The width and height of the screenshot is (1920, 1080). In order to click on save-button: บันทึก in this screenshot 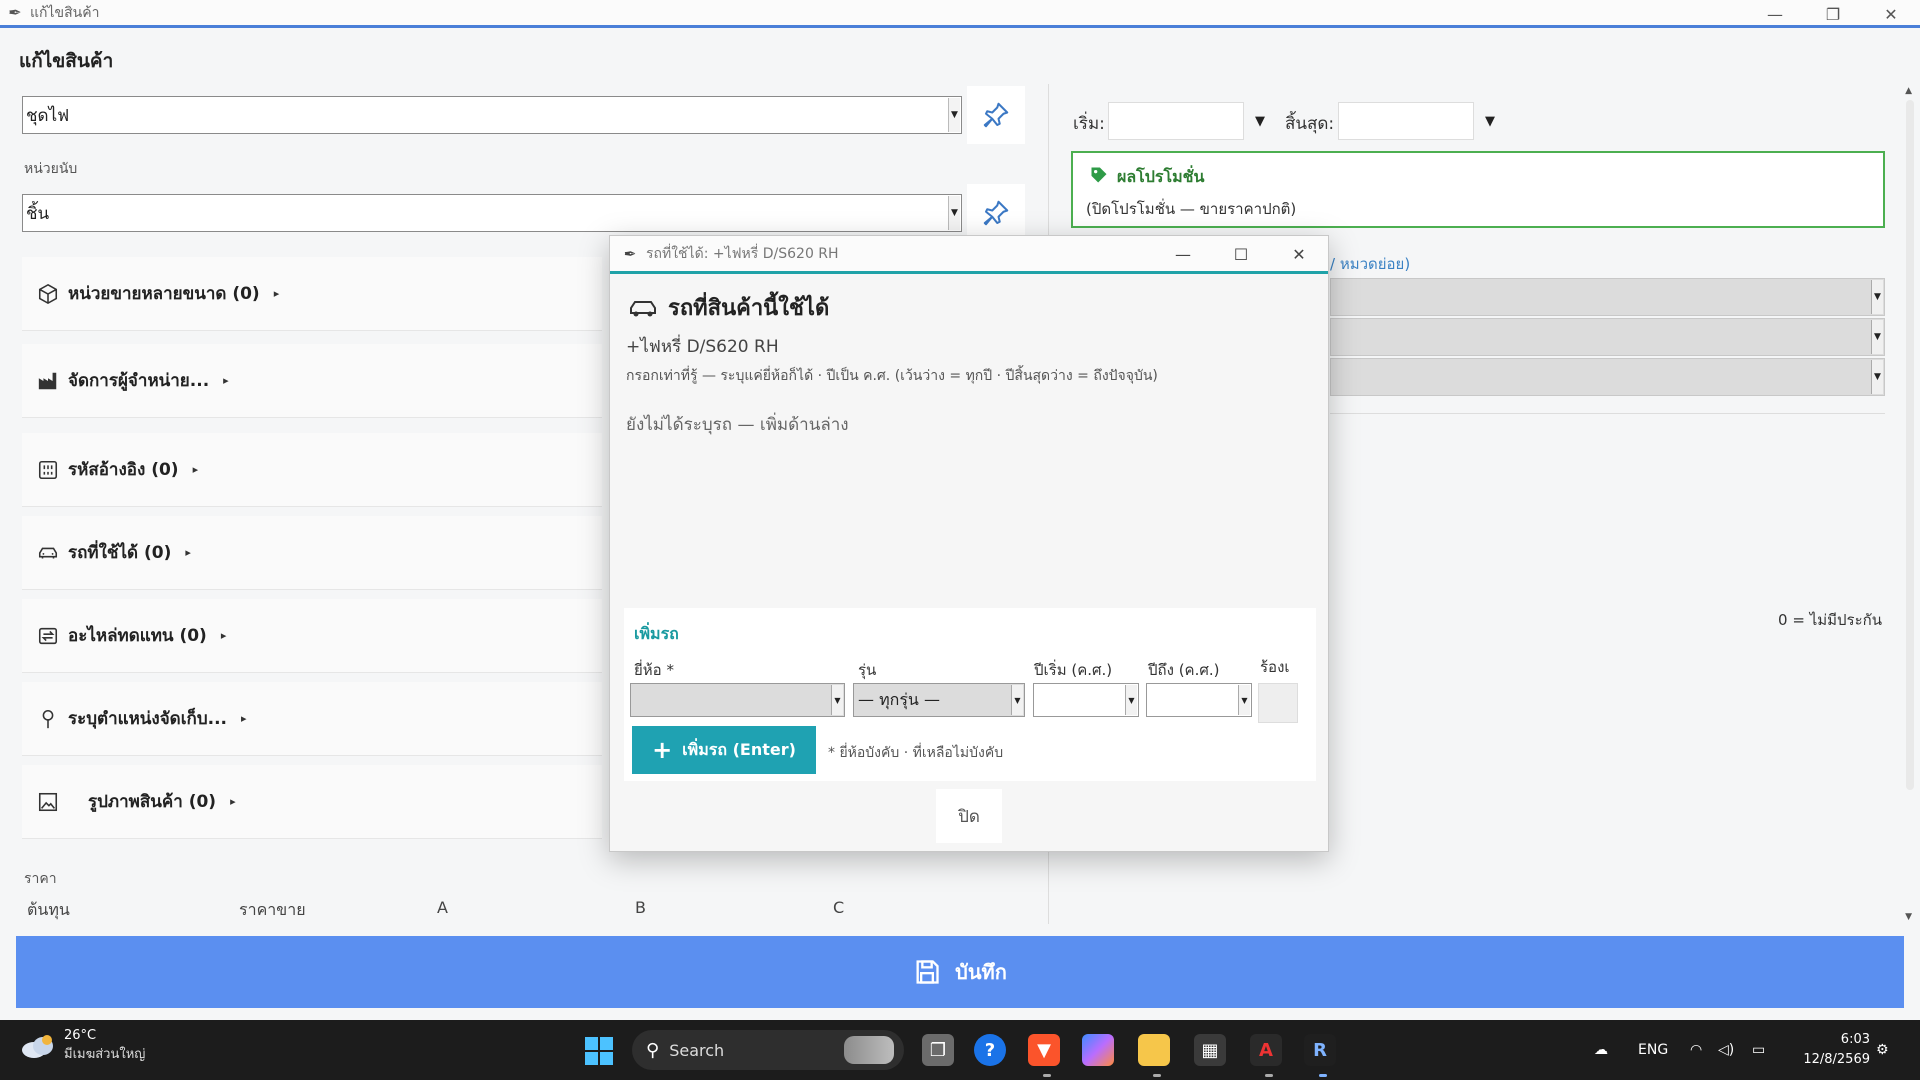, I will do `click(960, 972)`.